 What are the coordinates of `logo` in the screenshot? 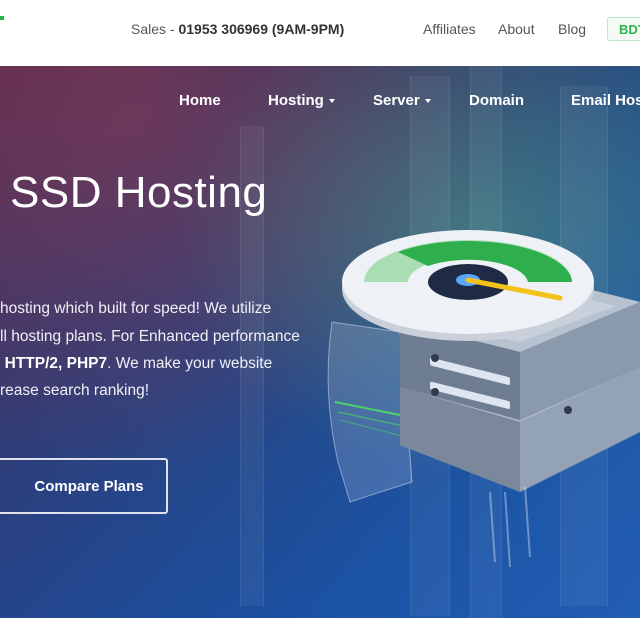 It's located at (2, 18).